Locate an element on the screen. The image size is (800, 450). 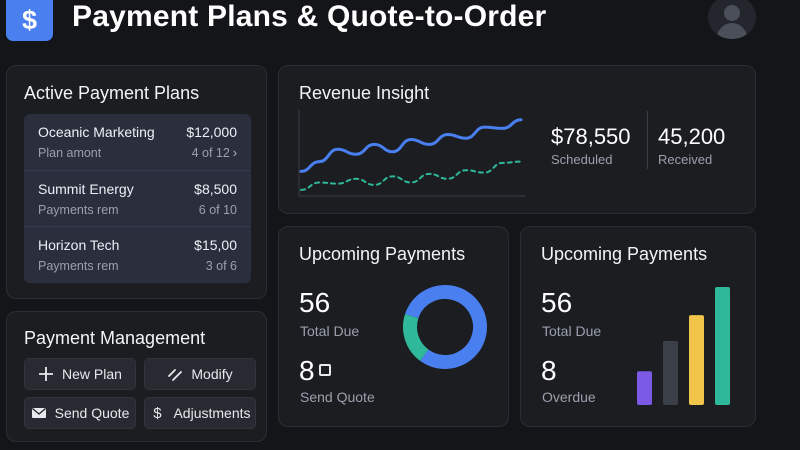
stat-divider is located at coordinates (647, 140).